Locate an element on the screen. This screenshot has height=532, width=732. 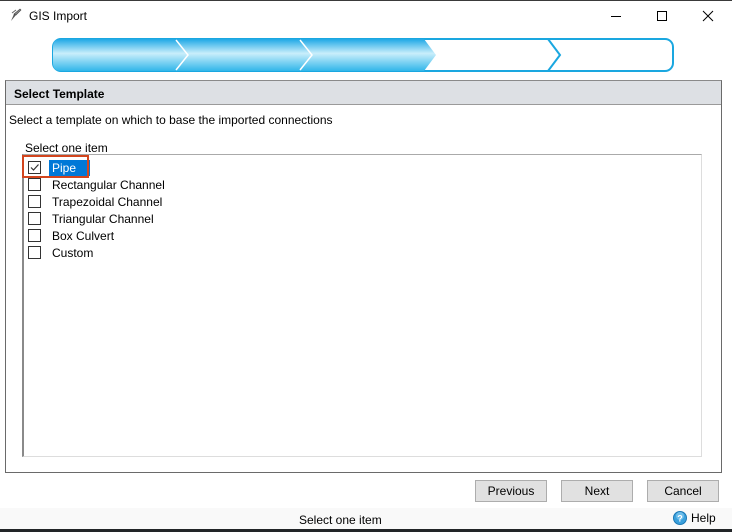
list-item-label: Pipe is located at coordinates (70, 167).